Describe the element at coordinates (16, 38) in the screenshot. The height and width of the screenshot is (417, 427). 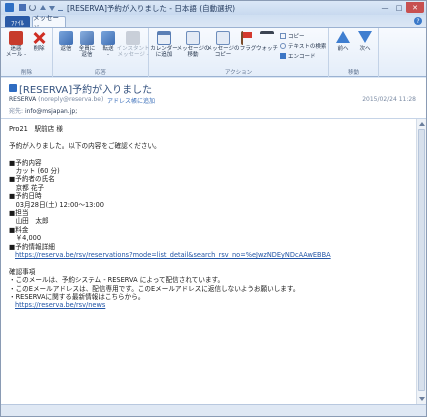
I see `junk-mail-icon` at that location.